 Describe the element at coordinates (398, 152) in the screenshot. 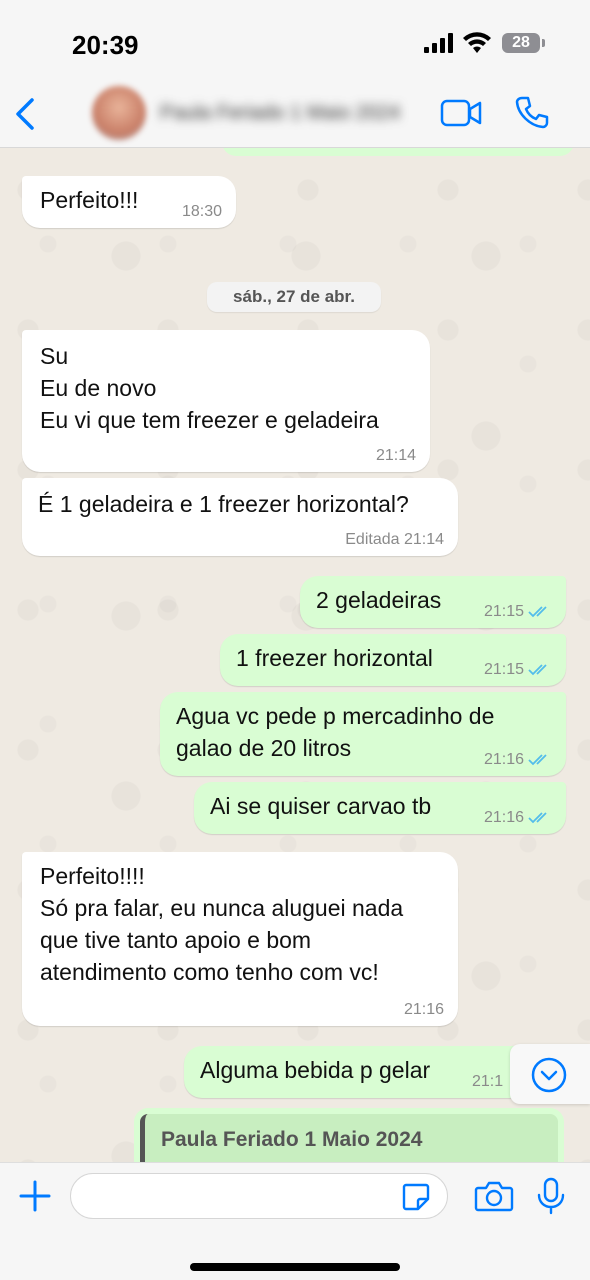

I see `previous-message-bubble` at that location.